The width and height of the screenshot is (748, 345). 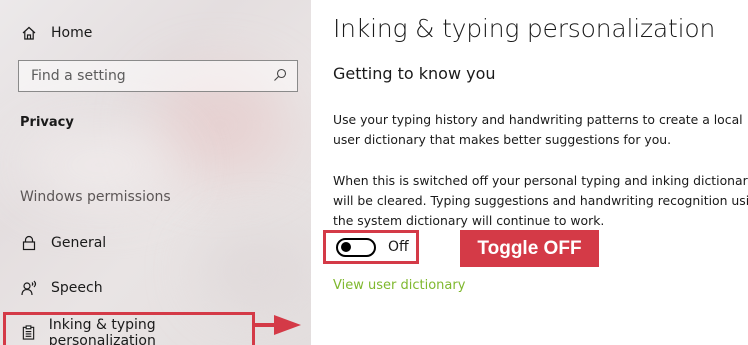 What do you see at coordinates (265, 325) in the screenshot?
I see `annotation-arrow` at bounding box center [265, 325].